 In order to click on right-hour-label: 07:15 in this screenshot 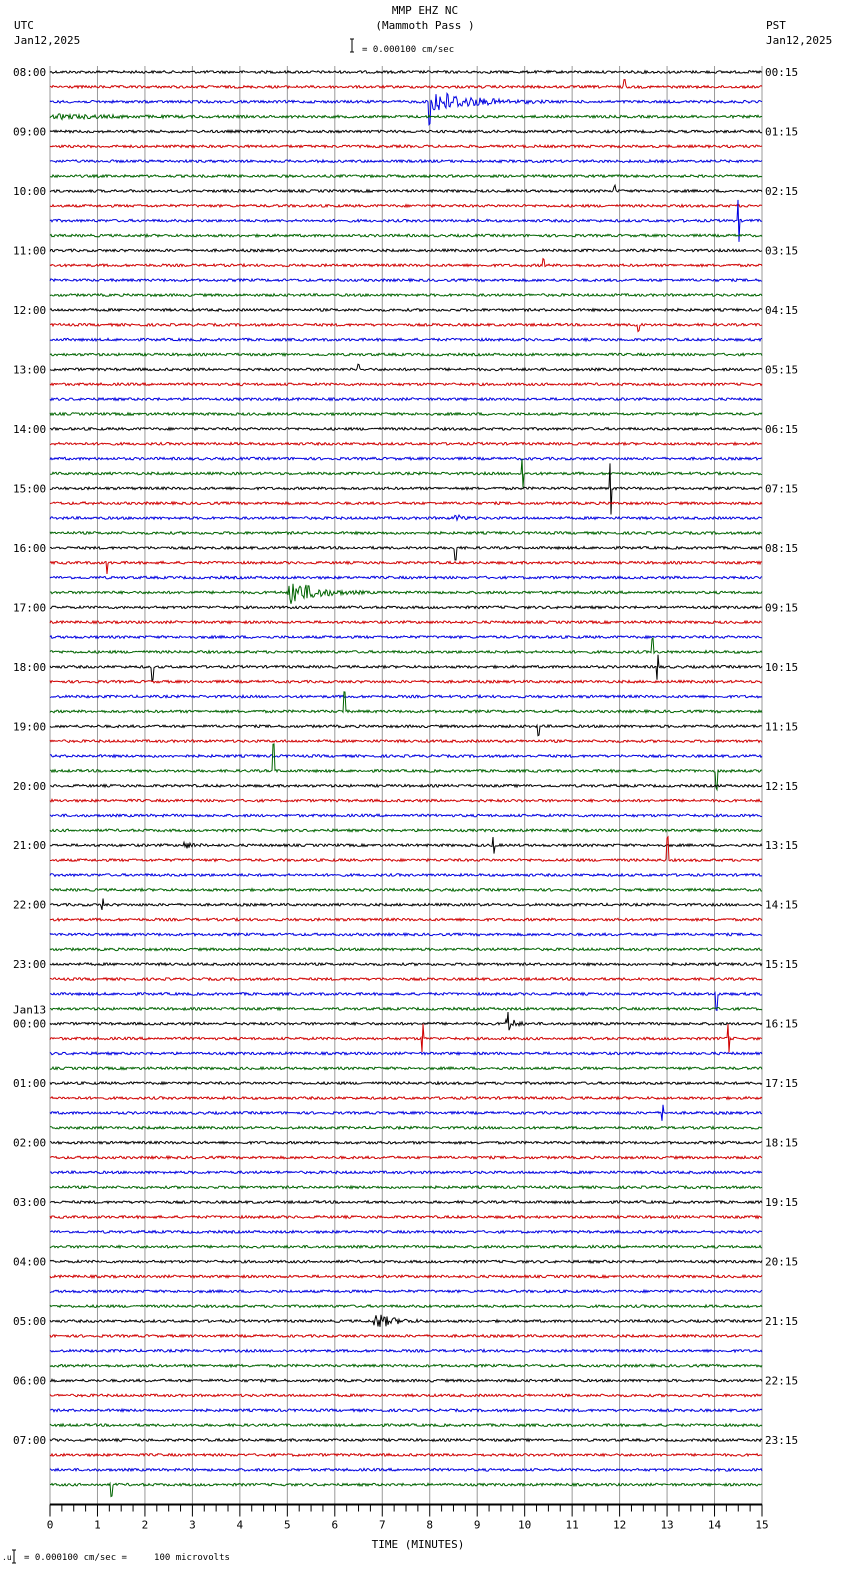, I will do `click(781, 488)`.